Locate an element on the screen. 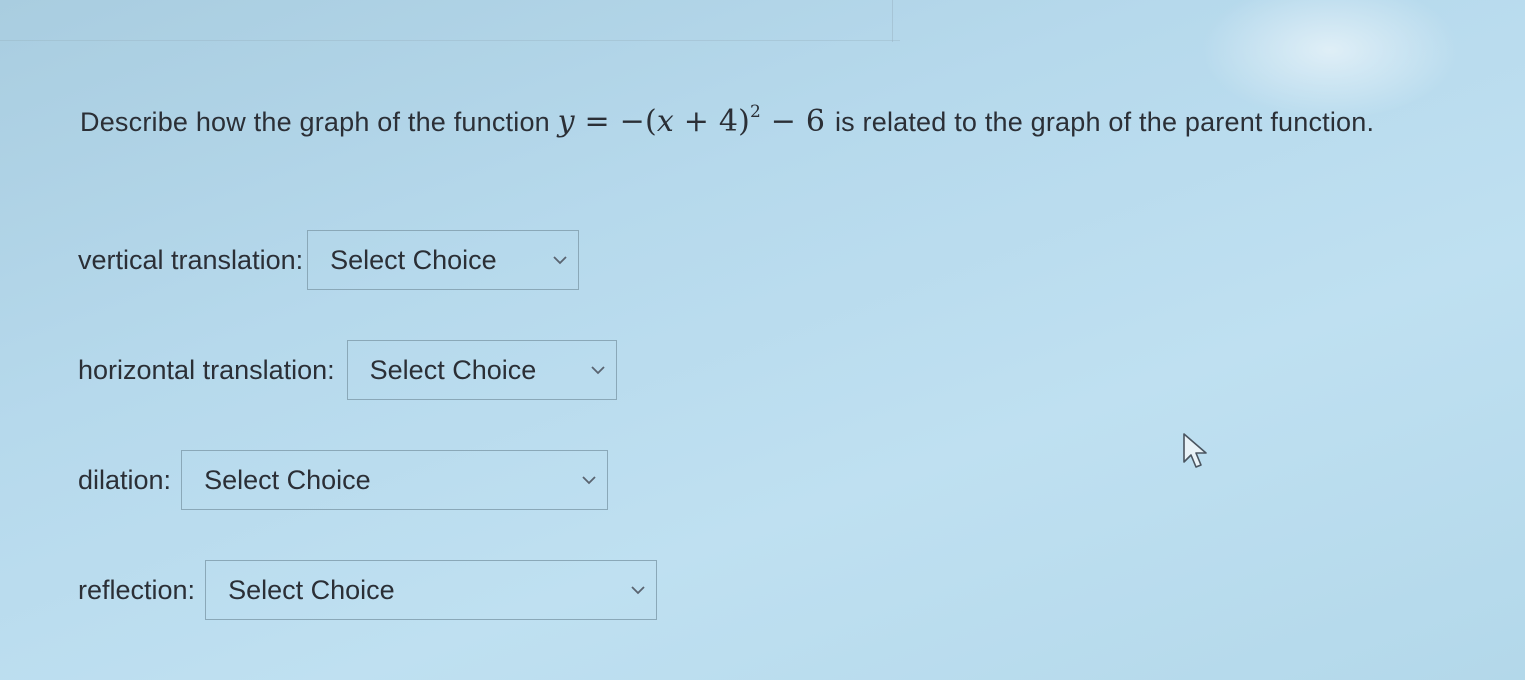 The width and height of the screenshot is (1525, 680). vertical-translation-label: vertical translation: is located at coordinates (191, 259).